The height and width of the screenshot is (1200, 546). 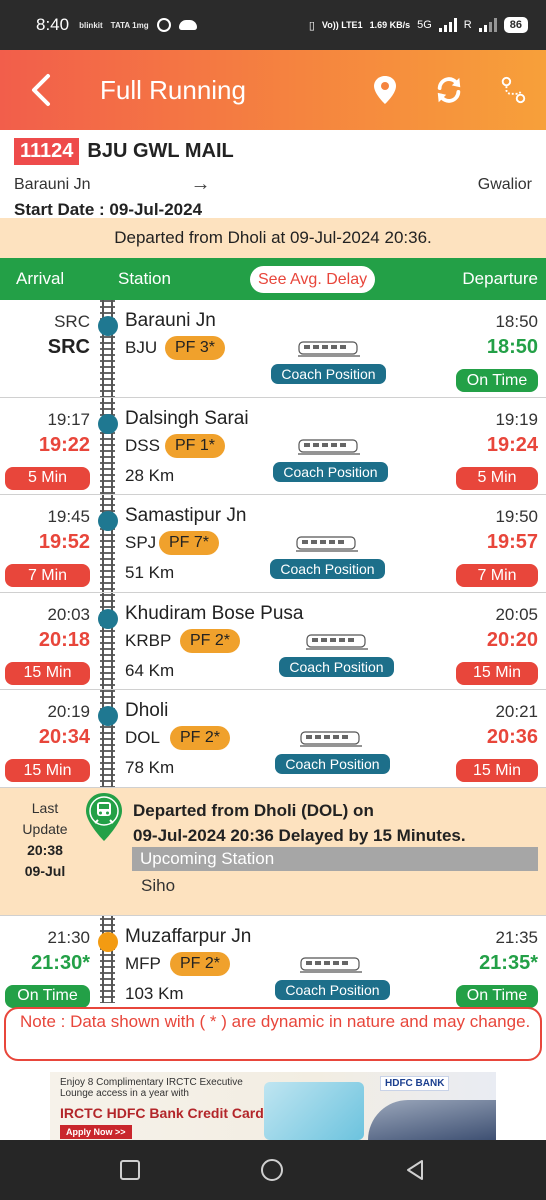 I want to click on volte-indicator: Vo)) LTE1, so click(x=342, y=25).